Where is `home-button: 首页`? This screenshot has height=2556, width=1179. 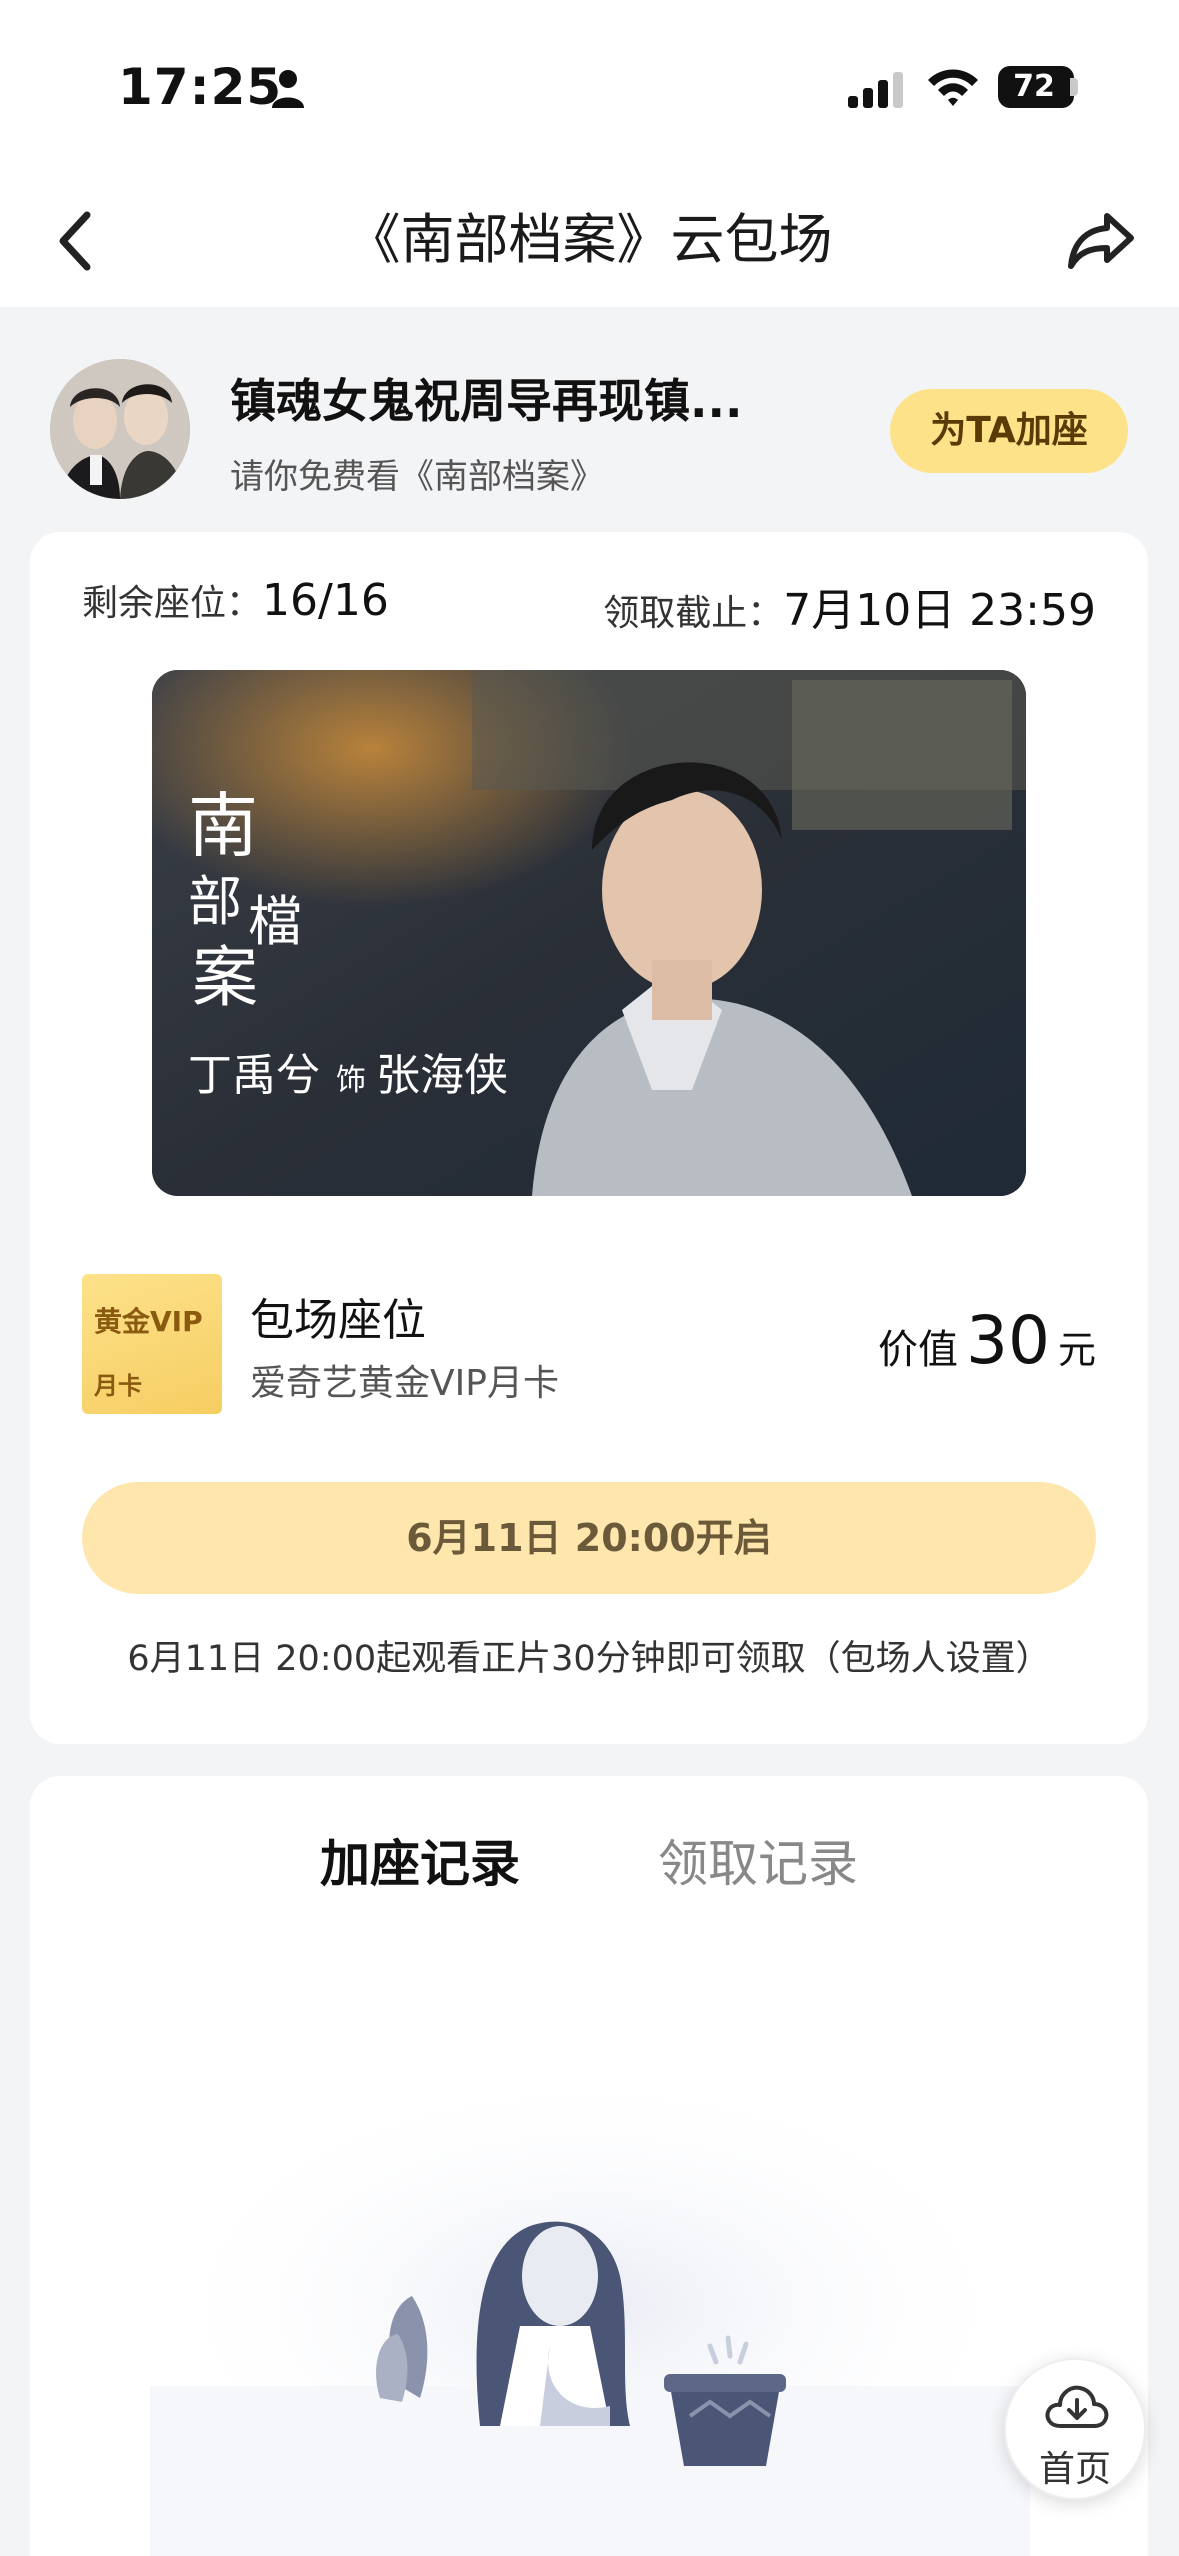 home-button: 首页 is located at coordinates (1075, 2429).